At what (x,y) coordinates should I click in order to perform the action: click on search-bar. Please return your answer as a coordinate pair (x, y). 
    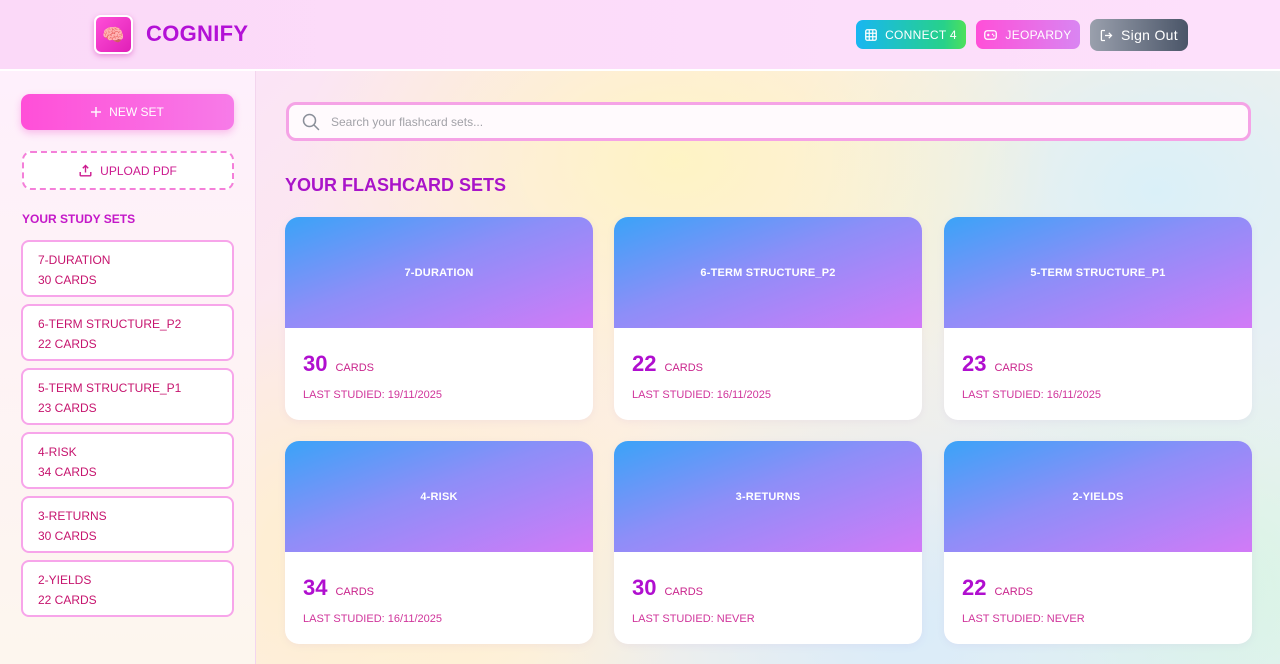
    Looking at the image, I should click on (768, 121).